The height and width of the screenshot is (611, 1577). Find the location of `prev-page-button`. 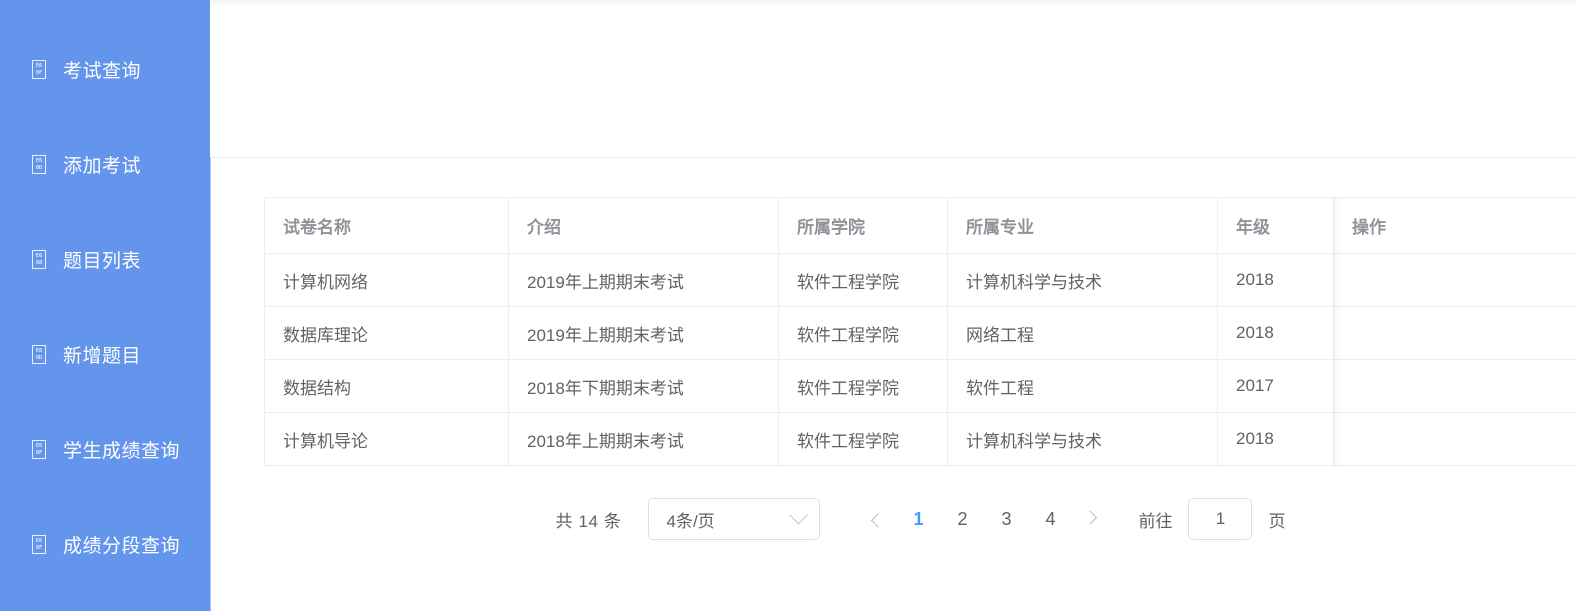

prev-page-button is located at coordinates (878, 519).